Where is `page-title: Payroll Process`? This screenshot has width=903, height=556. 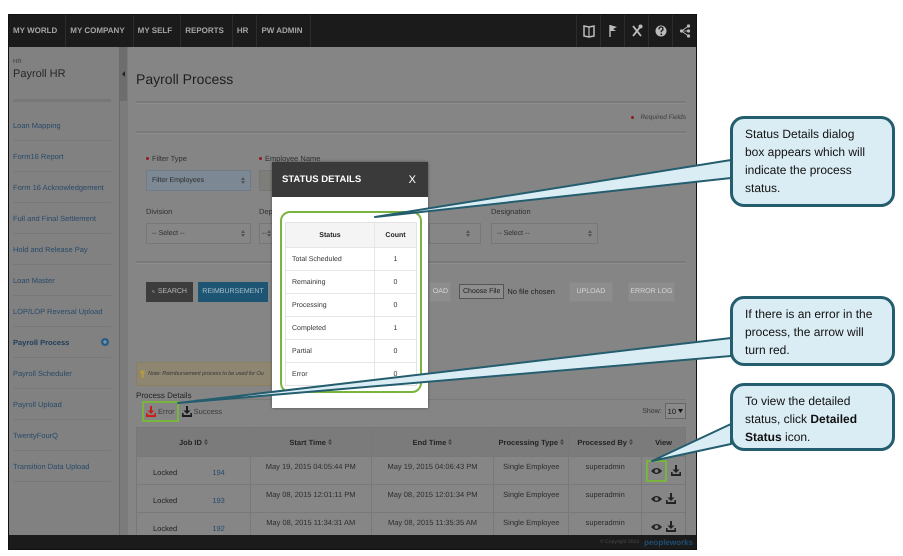 page-title: Payroll Process is located at coordinates (185, 79).